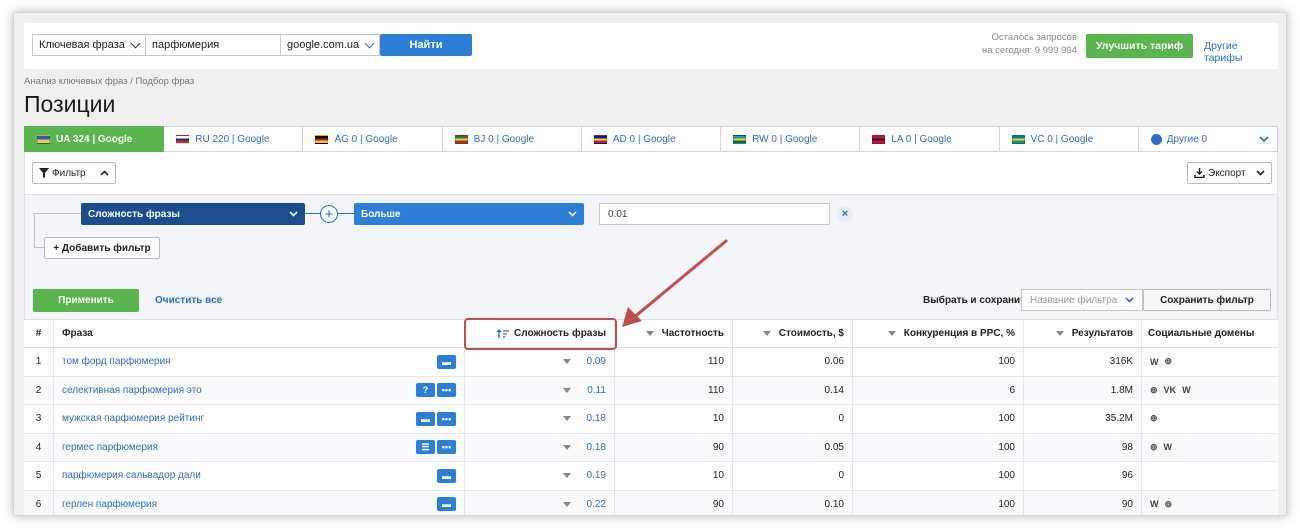 The height and width of the screenshot is (528, 1300). Describe the element at coordinates (469, 214) in the screenshot. I see `filter-operator-select: Больше` at that location.